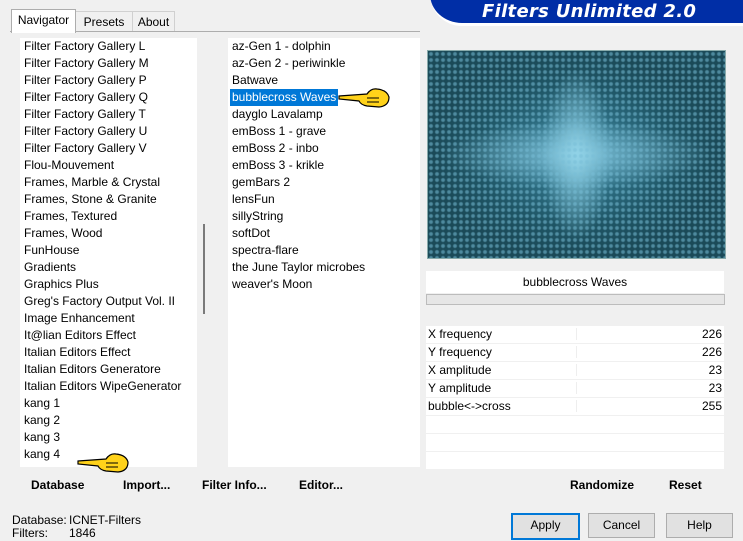 Image resolution: width=743 pixels, height=541 pixels. Describe the element at coordinates (40, 403) in the screenshot. I see `category-item: kang 1` at that location.